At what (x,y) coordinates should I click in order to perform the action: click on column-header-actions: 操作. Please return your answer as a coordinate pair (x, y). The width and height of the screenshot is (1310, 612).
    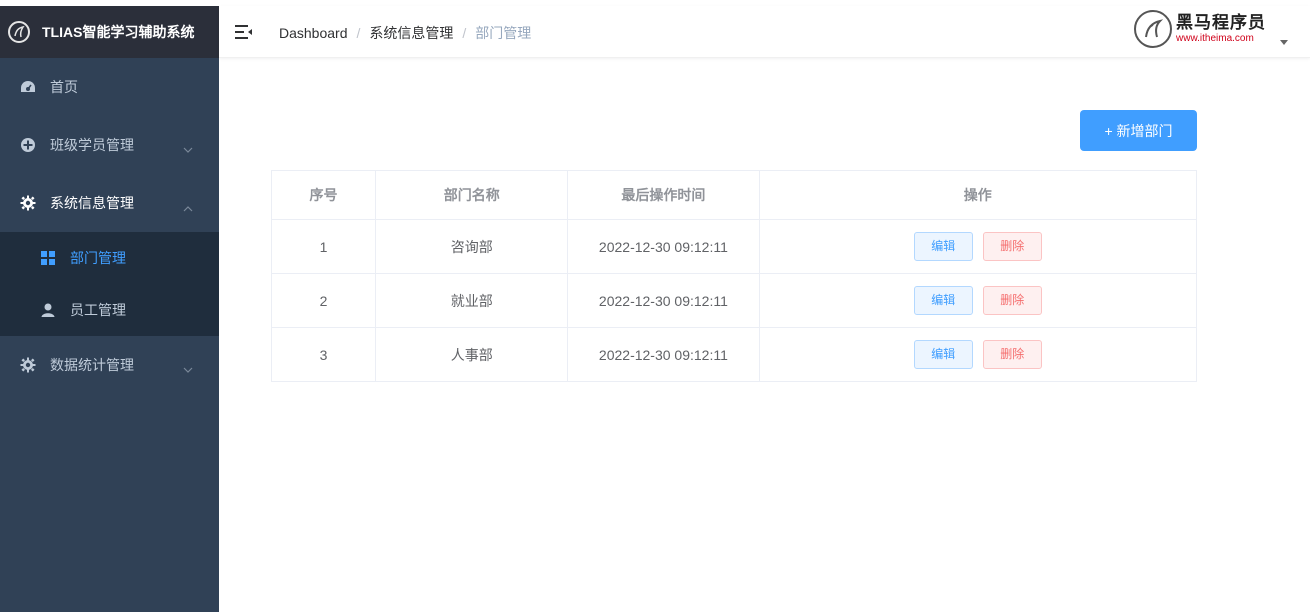
    Looking at the image, I should click on (978, 195).